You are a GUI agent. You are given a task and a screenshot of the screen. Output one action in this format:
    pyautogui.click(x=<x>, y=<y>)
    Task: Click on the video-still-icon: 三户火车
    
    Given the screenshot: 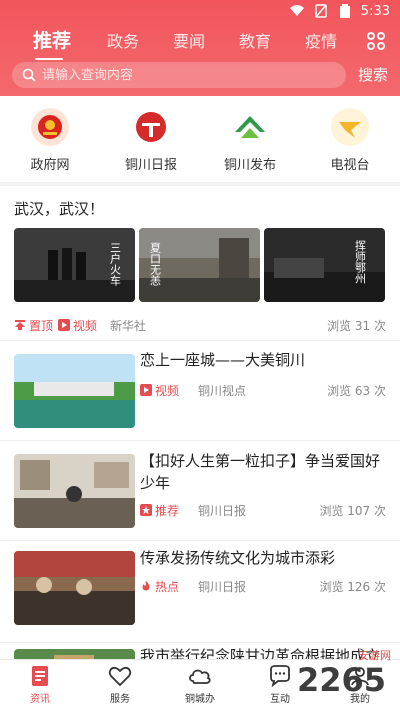 What is the action you would take?
    pyautogui.click(x=74, y=265)
    